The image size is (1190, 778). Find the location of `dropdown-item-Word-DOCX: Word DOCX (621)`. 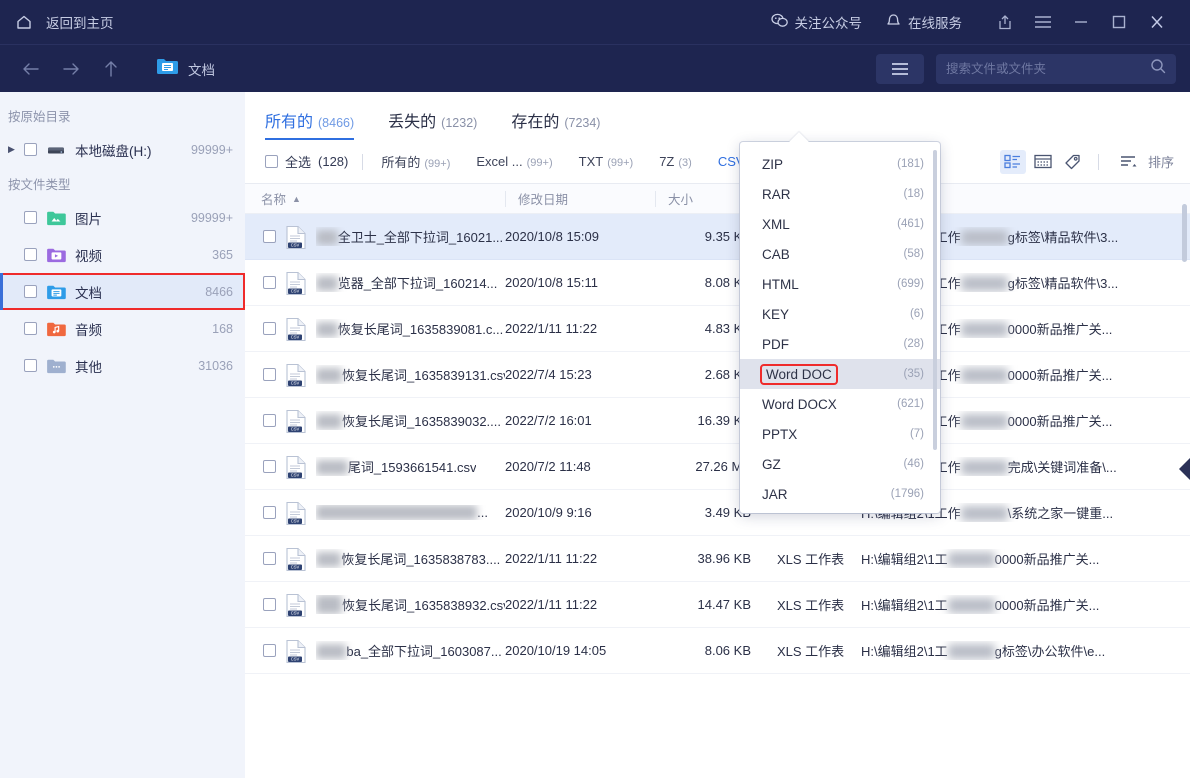

dropdown-item-Word-DOCX: Word DOCX (621) is located at coordinates (840, 404).